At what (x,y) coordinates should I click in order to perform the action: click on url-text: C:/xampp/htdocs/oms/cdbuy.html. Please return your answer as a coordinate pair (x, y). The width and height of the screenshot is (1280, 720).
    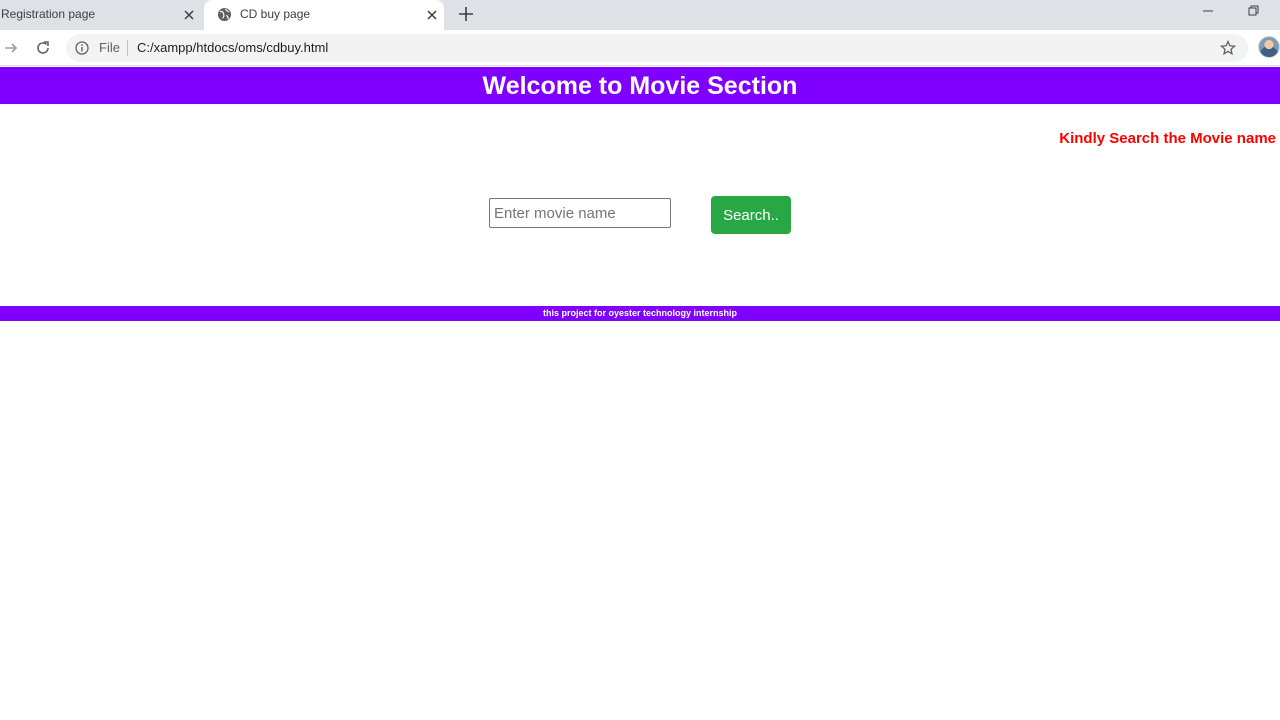
    Looking at the image, I should click on (232, 47).